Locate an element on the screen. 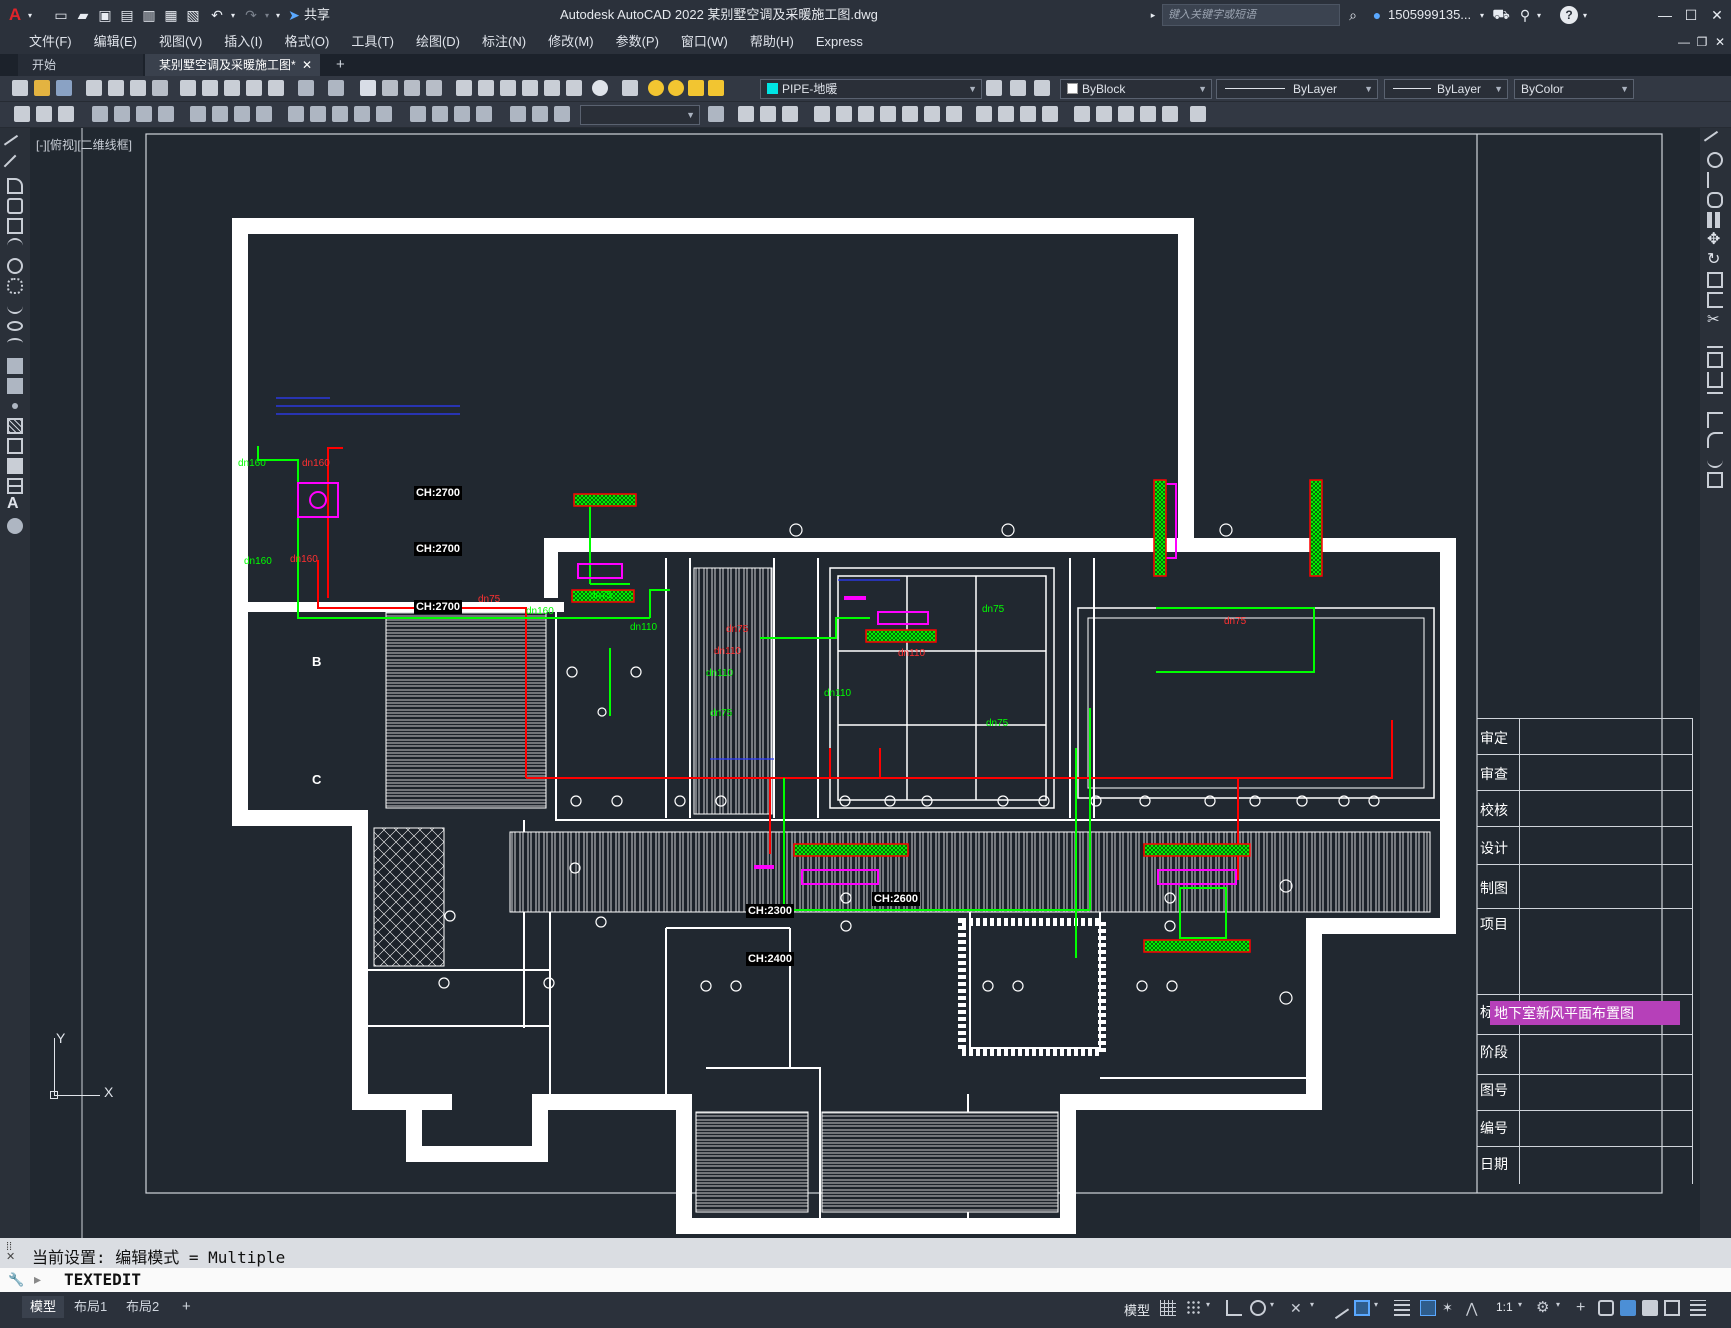  annotation-monitor-icon: + is located at coordinates (1584, 1308).